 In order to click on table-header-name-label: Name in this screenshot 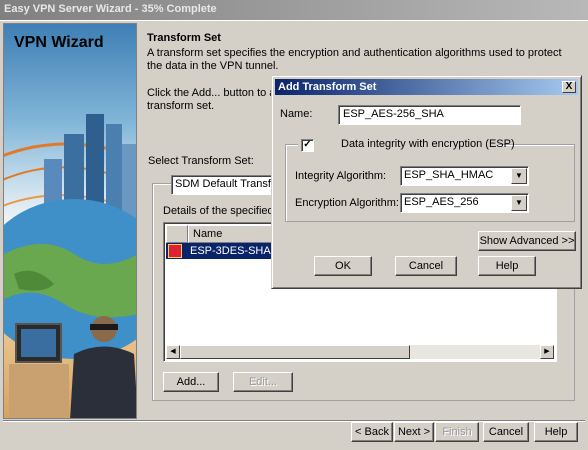, I will do `click(208, 234)`.